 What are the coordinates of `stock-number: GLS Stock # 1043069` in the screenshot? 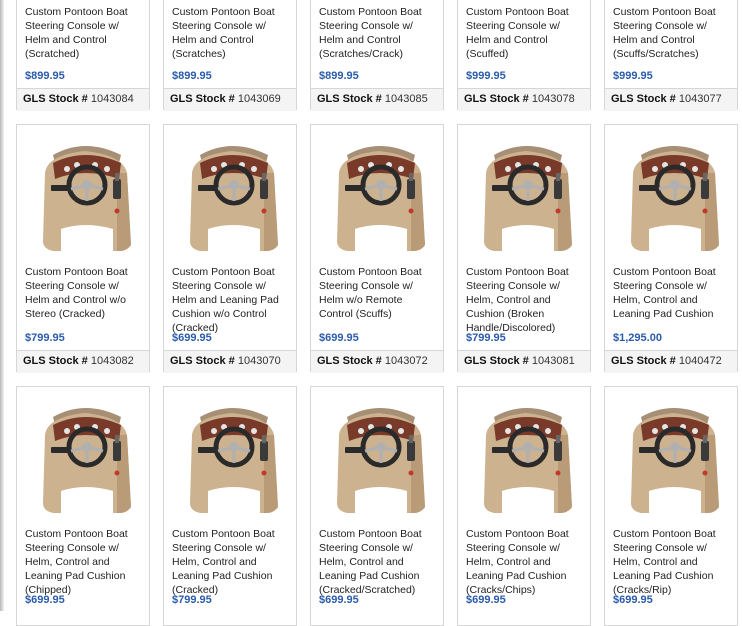 It's located at (230, 99).